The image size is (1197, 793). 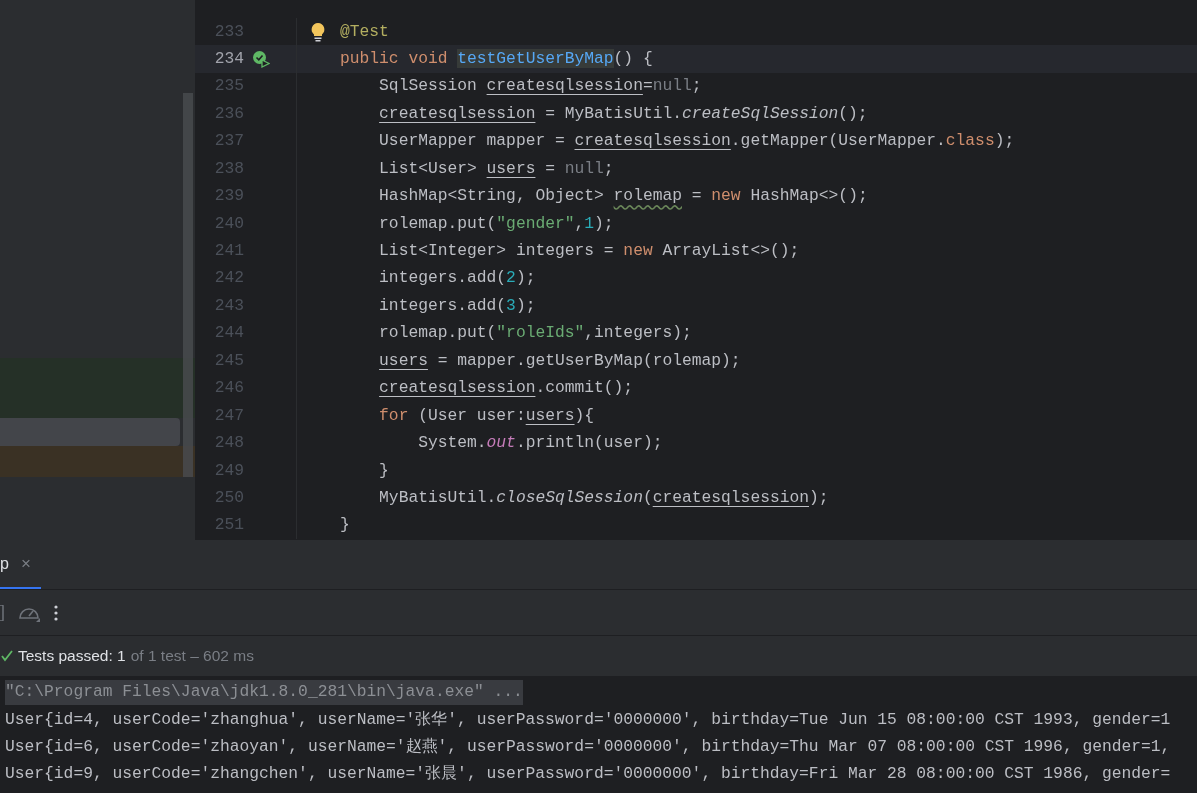 What do you see at coordinates (496, 58) in the screenshot?
I see `code-line: public void testGetUserByMap() {` at bounding box center [496, 58].